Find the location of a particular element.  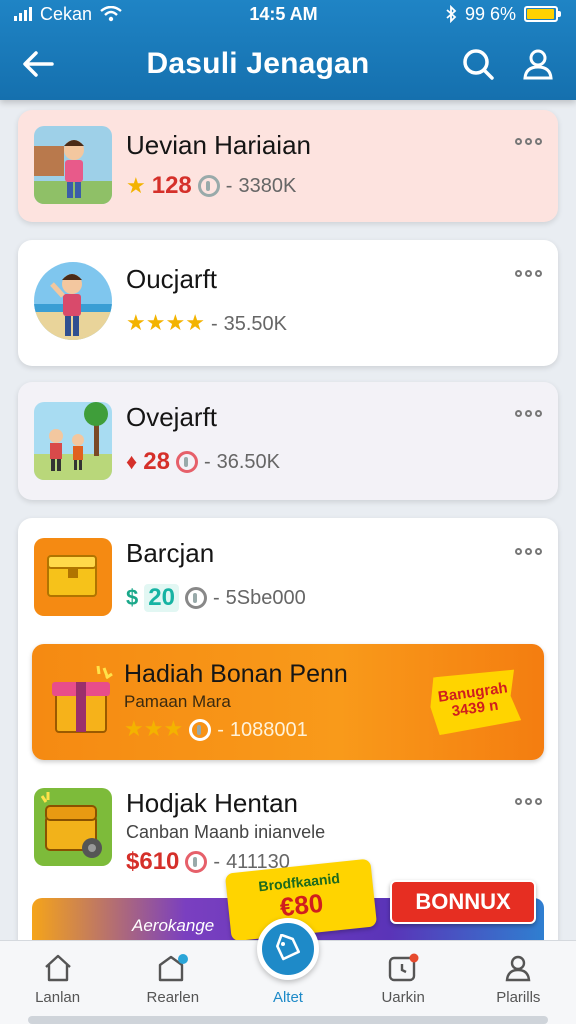

list-item: Oucjarft ★★★★ - 35.50K is located at coordinates (288, 303).